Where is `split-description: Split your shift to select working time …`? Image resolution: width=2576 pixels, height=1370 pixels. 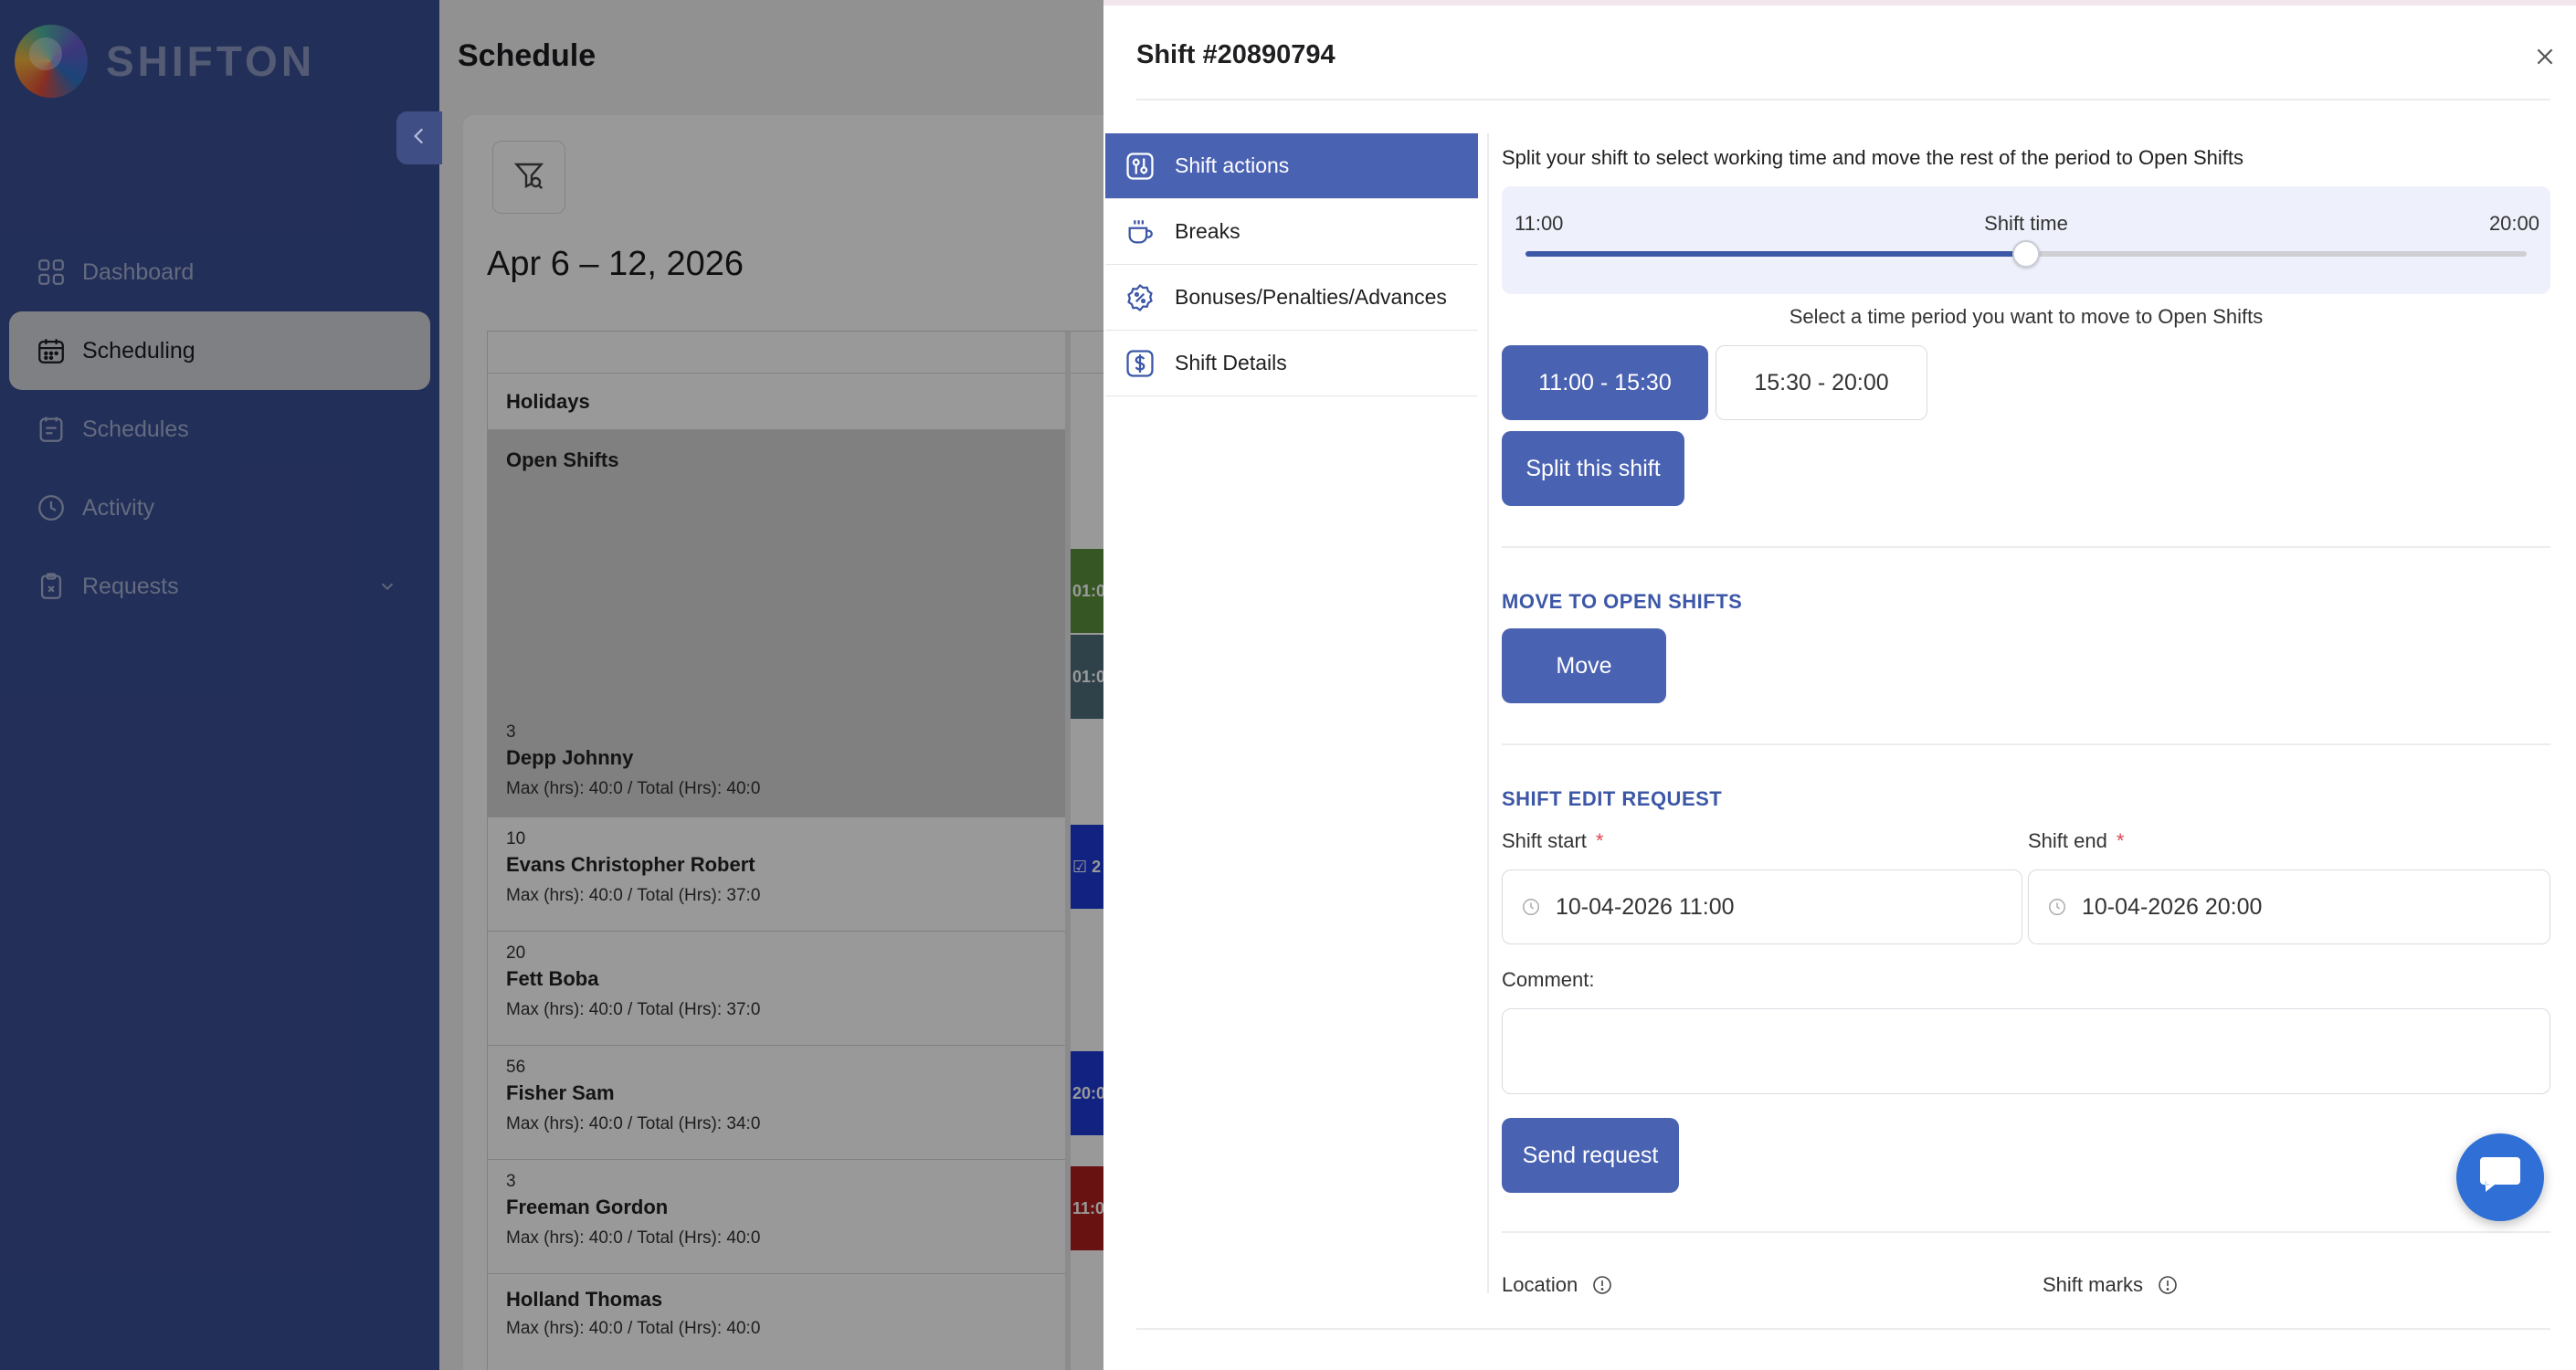 split-description: Split your shift to select working time … is located at coordinates (1872, 157).